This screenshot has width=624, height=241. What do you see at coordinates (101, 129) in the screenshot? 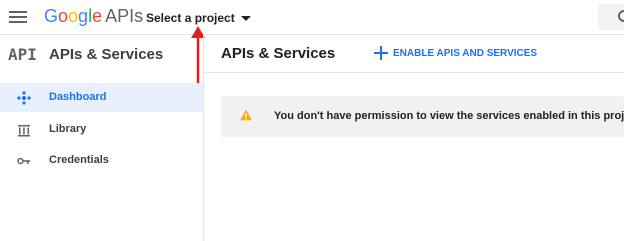
I see `sidebar-item-library: Library` at bounding box center [101, 129].